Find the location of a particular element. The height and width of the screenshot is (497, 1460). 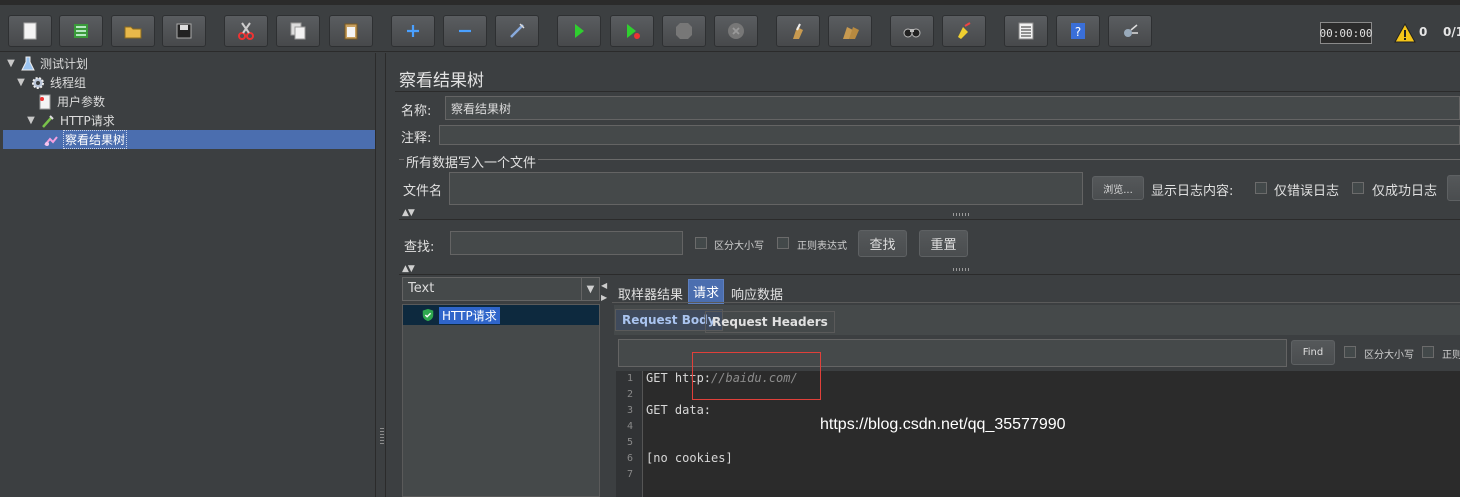

case-sensitive-checkbox is located at coordinates (701, 243).